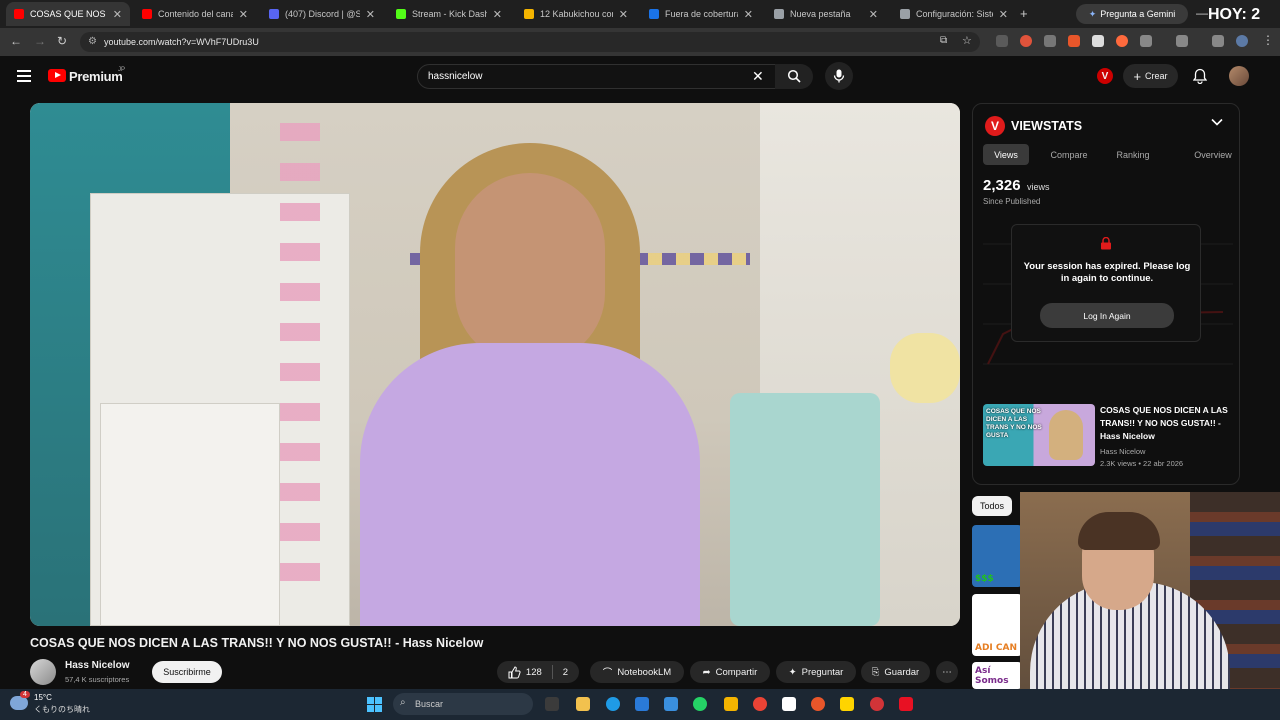 The height and width of the screenshot is (720, 1280). I want to click on notebooklm-button: ⌒ NotebookLM, so click(637, 672).